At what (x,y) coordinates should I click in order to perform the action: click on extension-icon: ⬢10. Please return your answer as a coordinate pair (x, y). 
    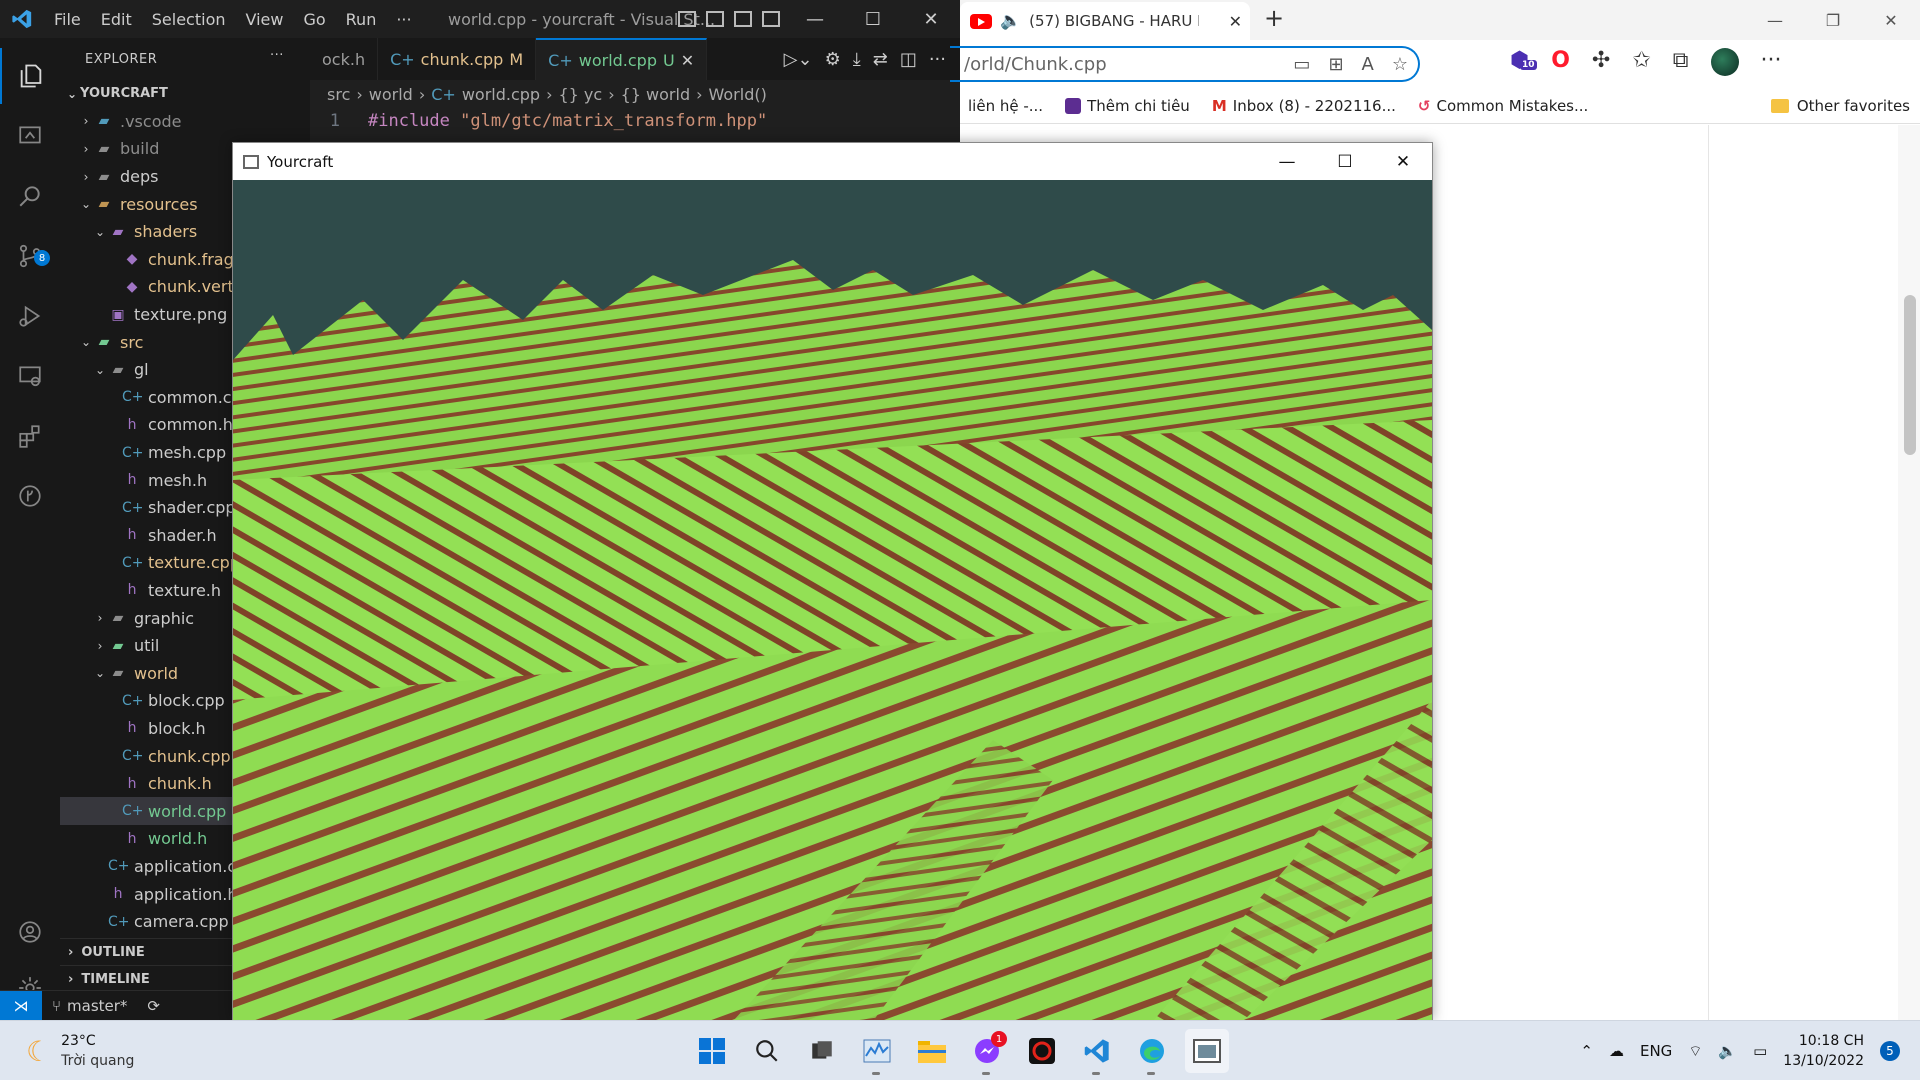
    Looking at the image, I should click on (1523, 62).